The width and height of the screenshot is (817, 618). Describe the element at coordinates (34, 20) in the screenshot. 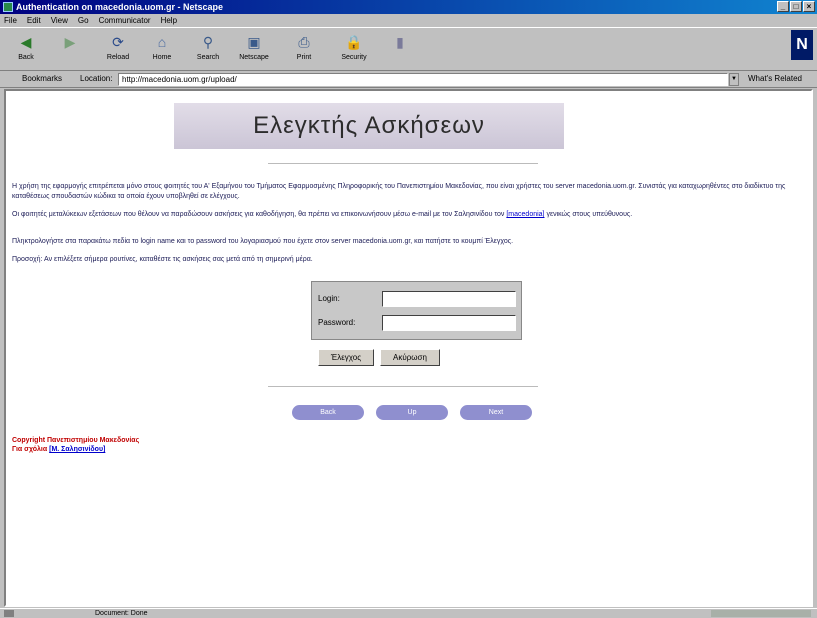

I see `menu-edit: Edit` at that location.